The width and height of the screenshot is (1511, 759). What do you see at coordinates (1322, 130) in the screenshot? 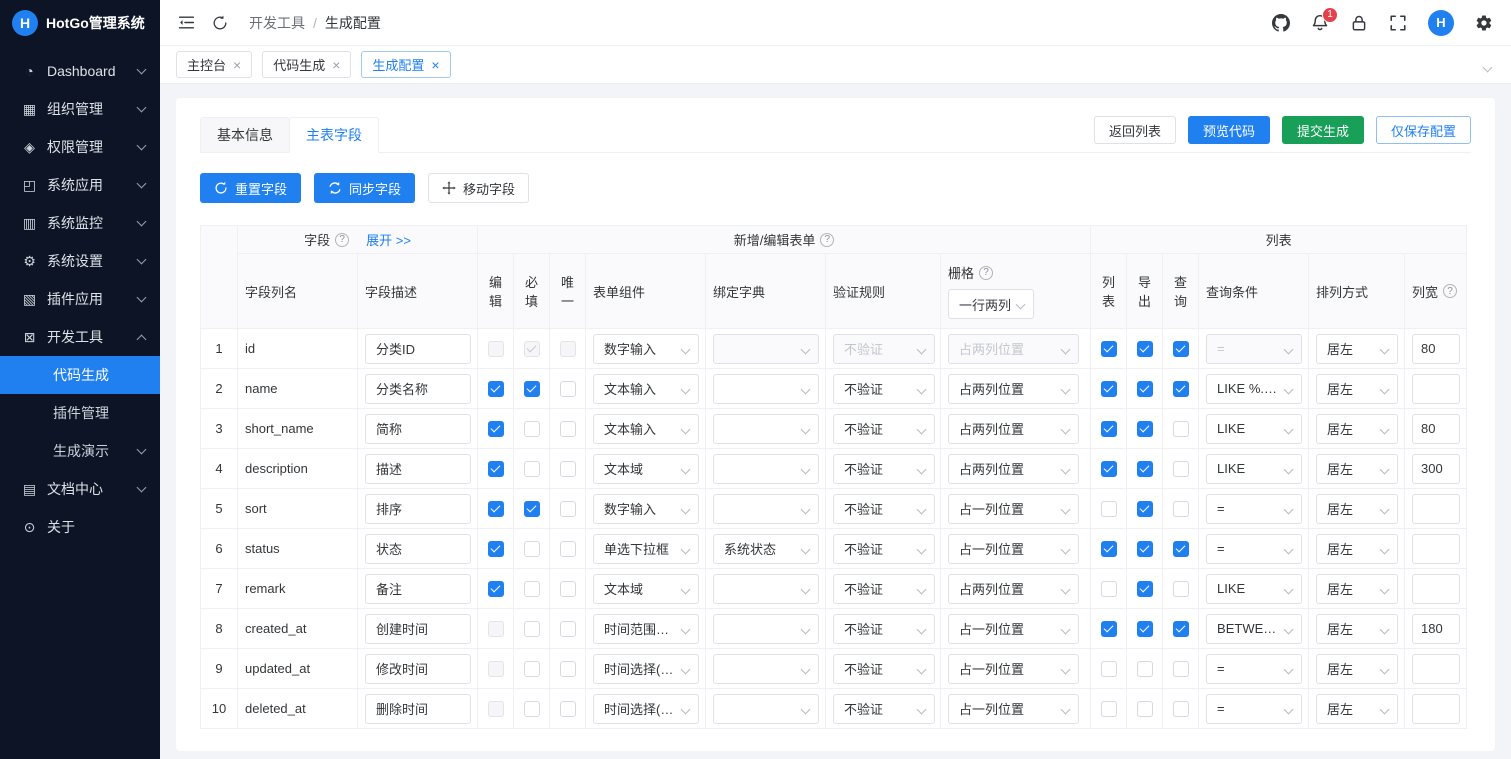
I see `submit-generate-button: 提交生成` at bounding box center [1322, 130].